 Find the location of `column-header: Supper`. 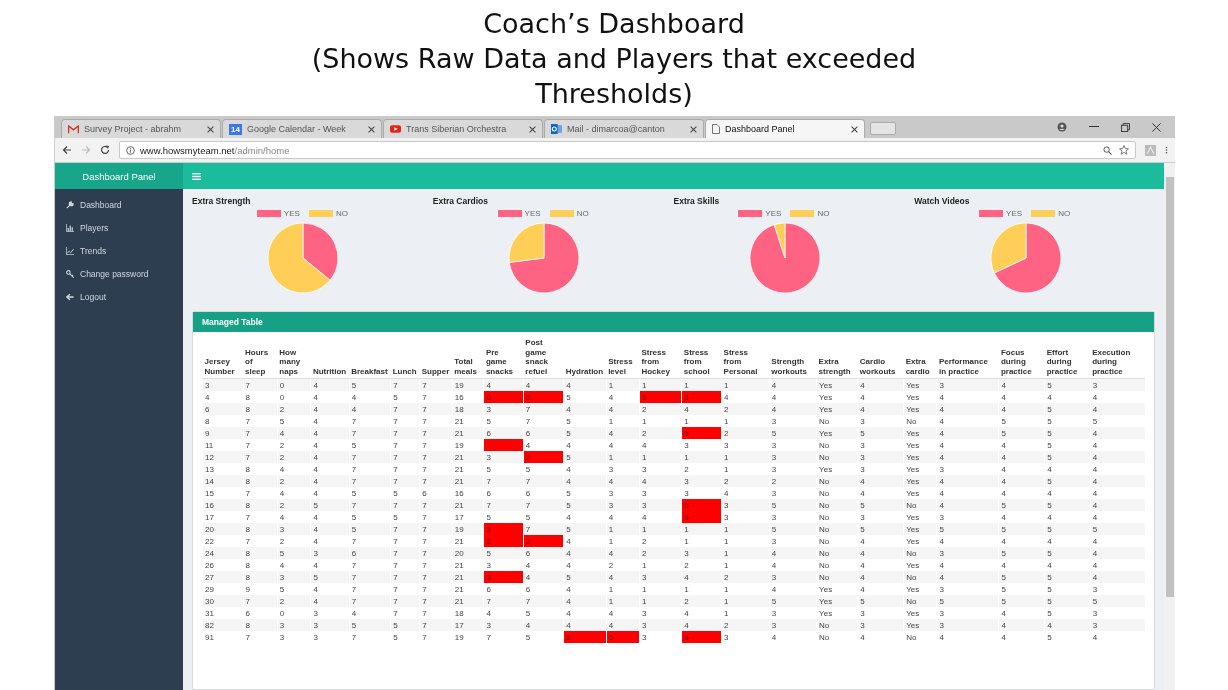

column-header: Supper is located at coordinates (436, 358).